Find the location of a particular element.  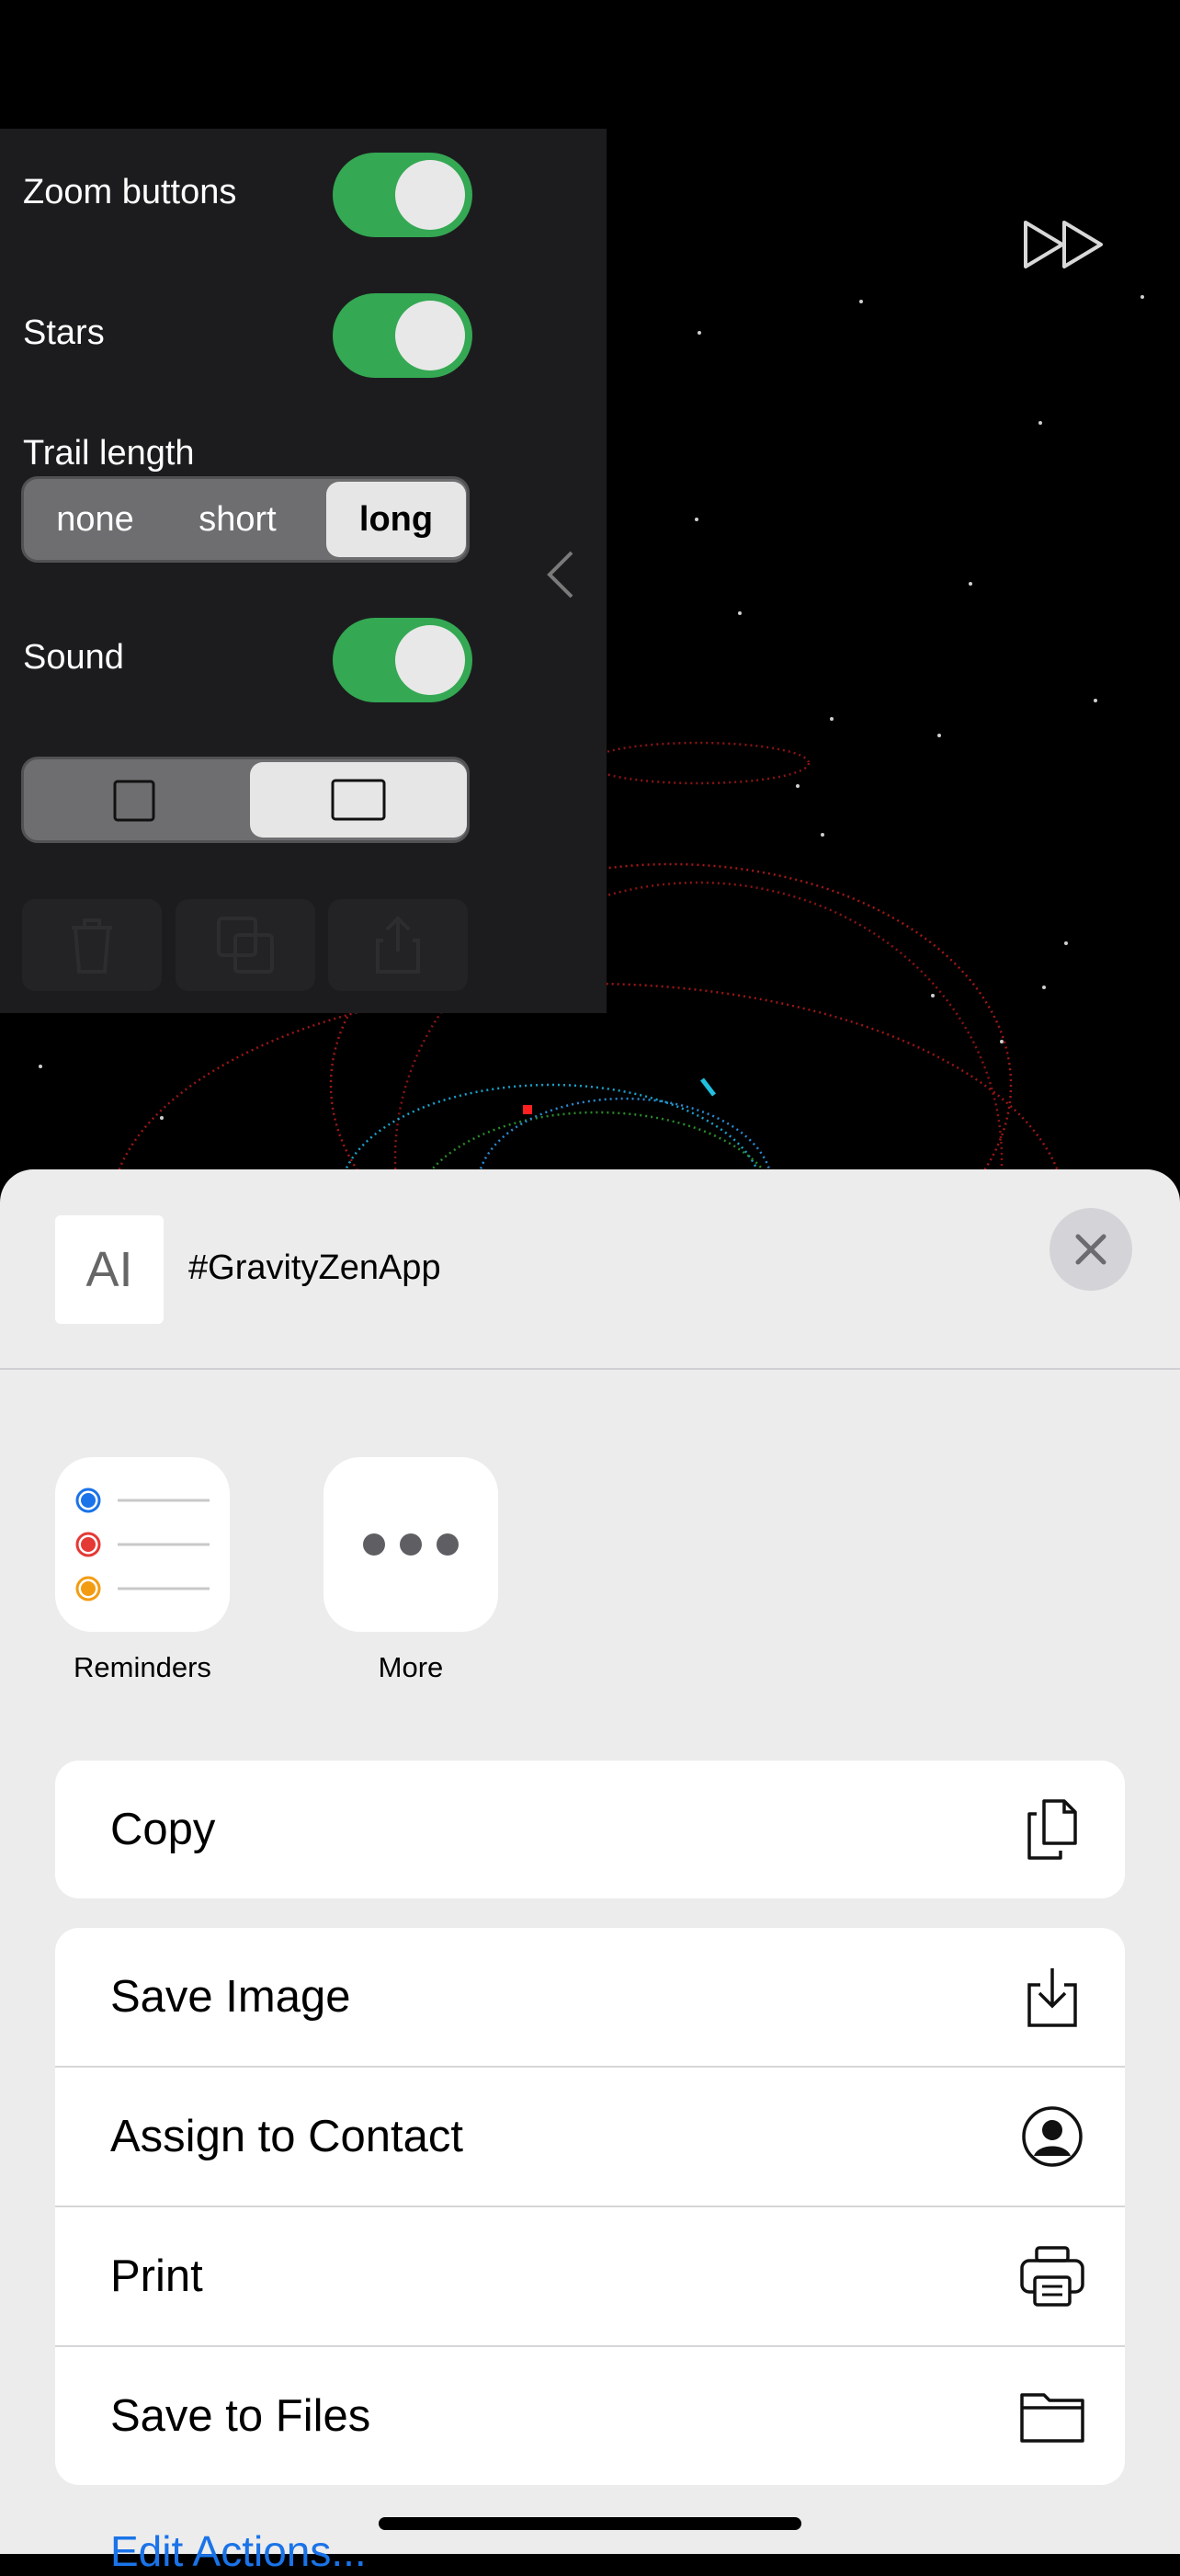

printer-icon is located at coordinates (1052, 2276).